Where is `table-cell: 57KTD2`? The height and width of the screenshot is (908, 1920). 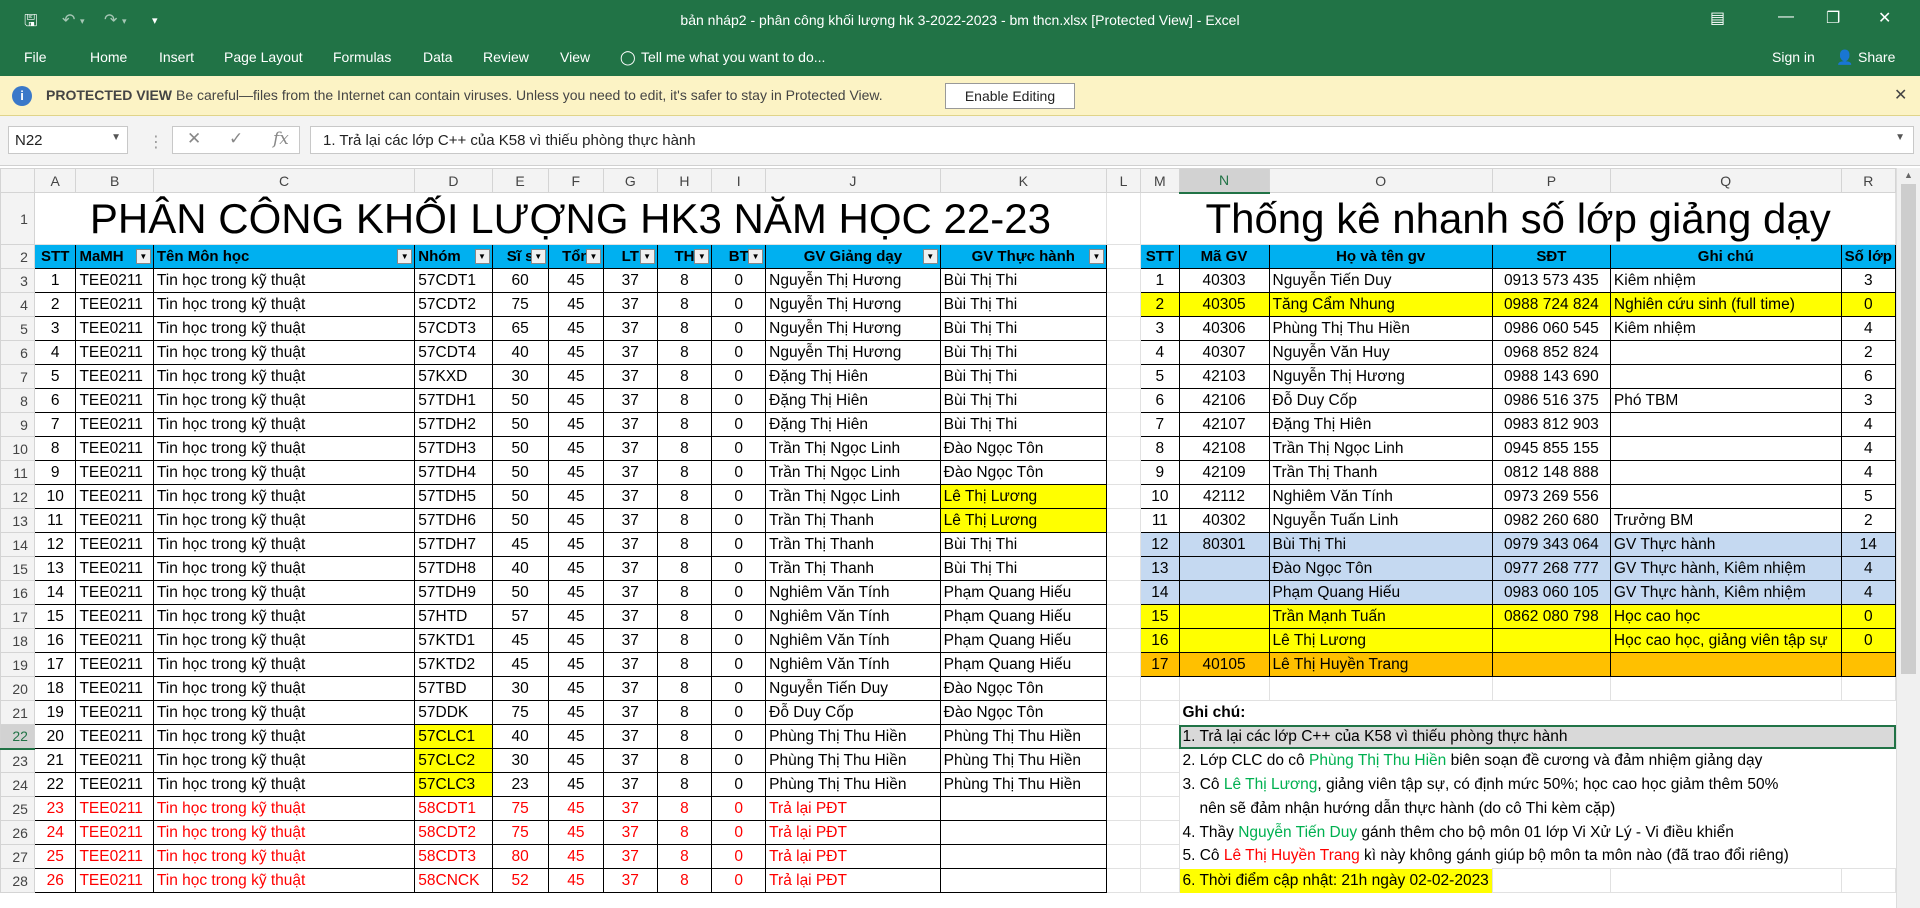 table-cell: 57KTD2 is located at coordinates (453, 664).